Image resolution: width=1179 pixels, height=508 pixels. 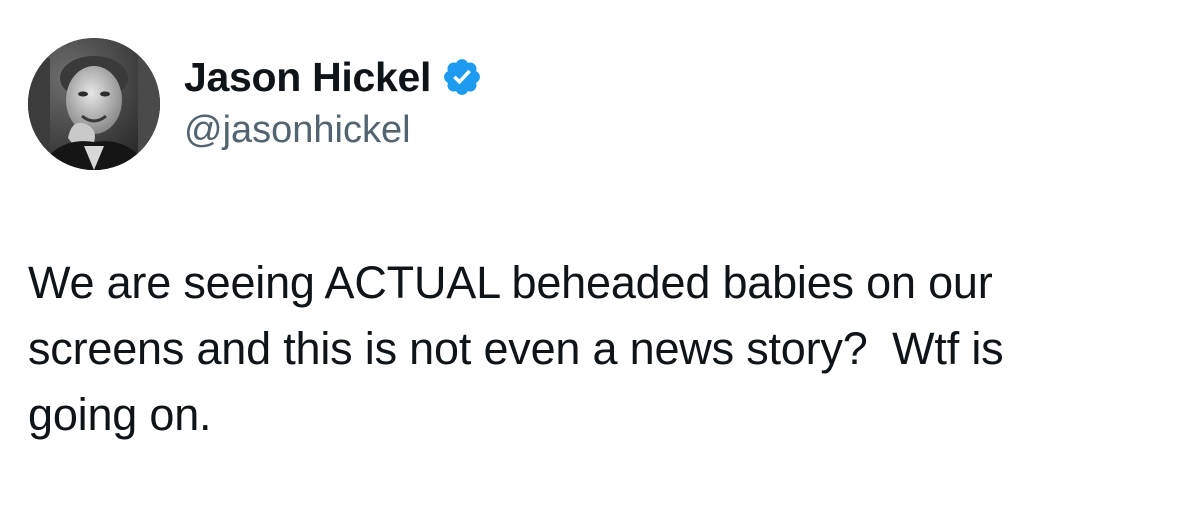 What do you see at coordinates (307, 77) in the screenshot?
I see `author-display-name: Jason Hickel` at bounding box center [307, 77].